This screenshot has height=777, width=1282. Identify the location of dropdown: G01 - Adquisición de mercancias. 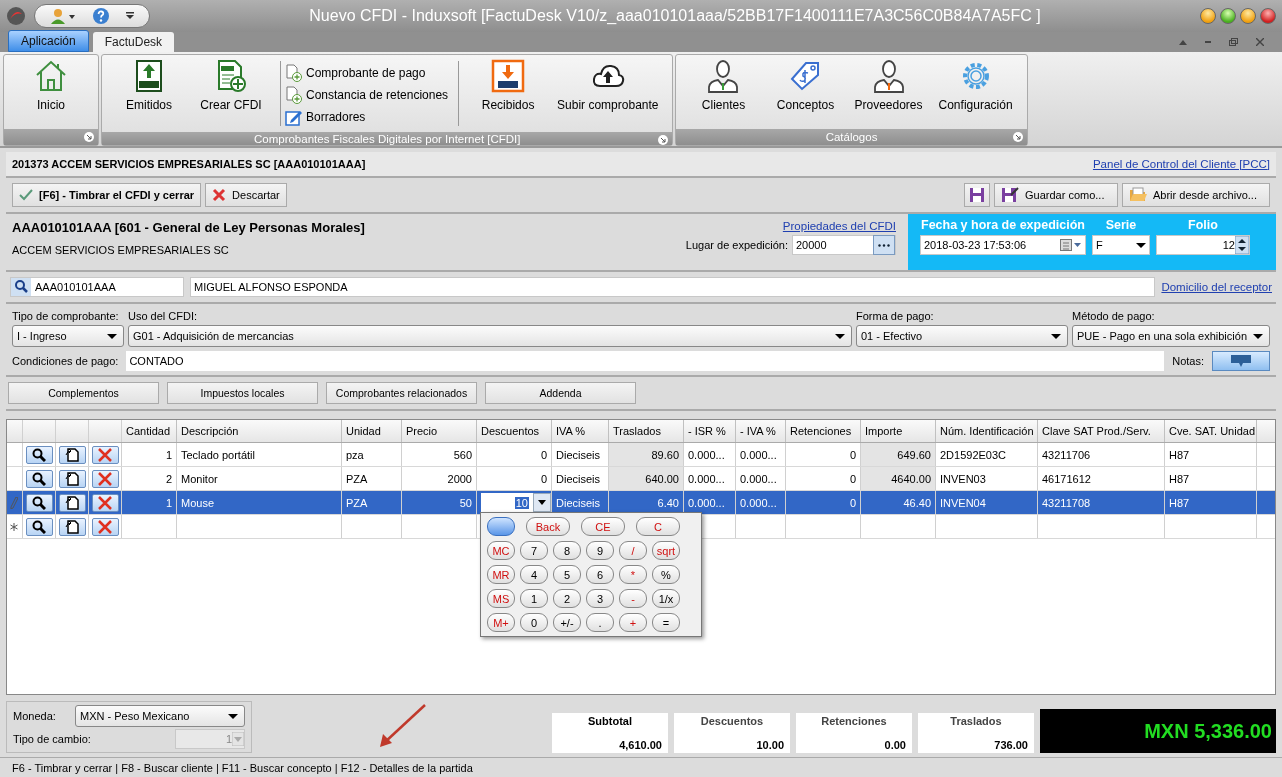
(490, 336).